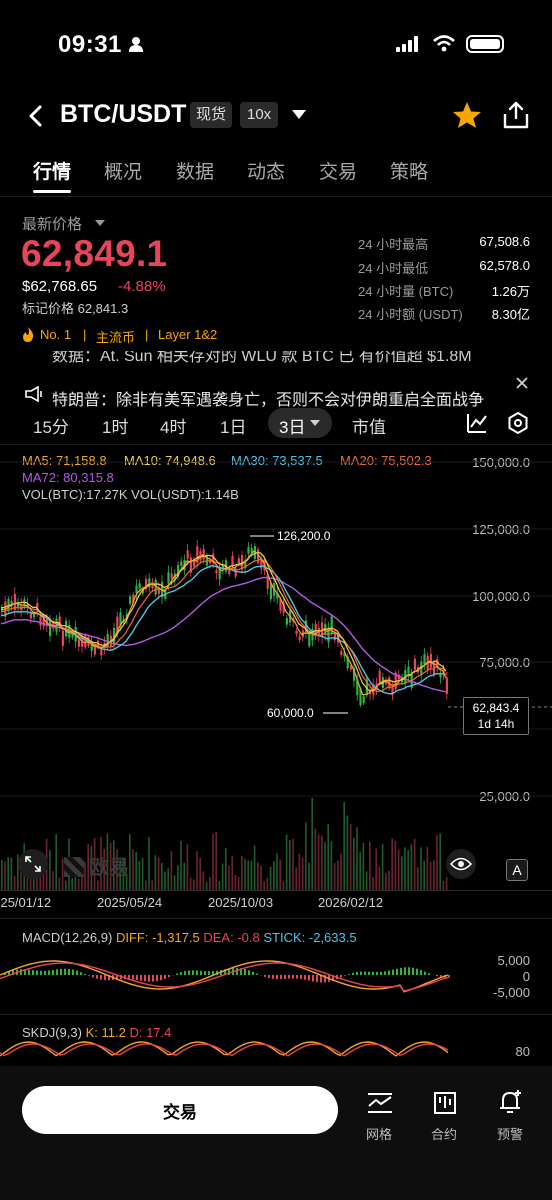  I want to click on expand-icon, so click(33, 864).